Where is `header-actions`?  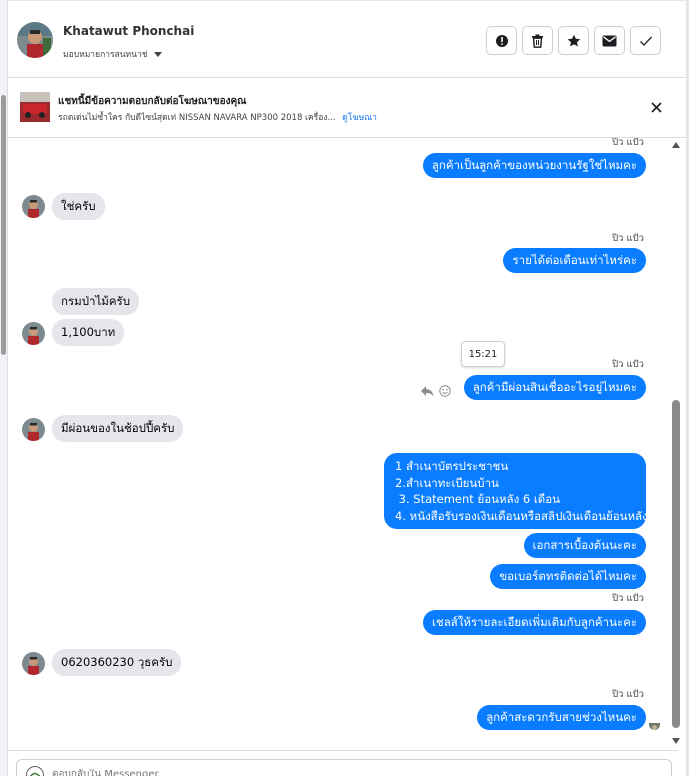
header-actions is located at coordinates (573, 40).